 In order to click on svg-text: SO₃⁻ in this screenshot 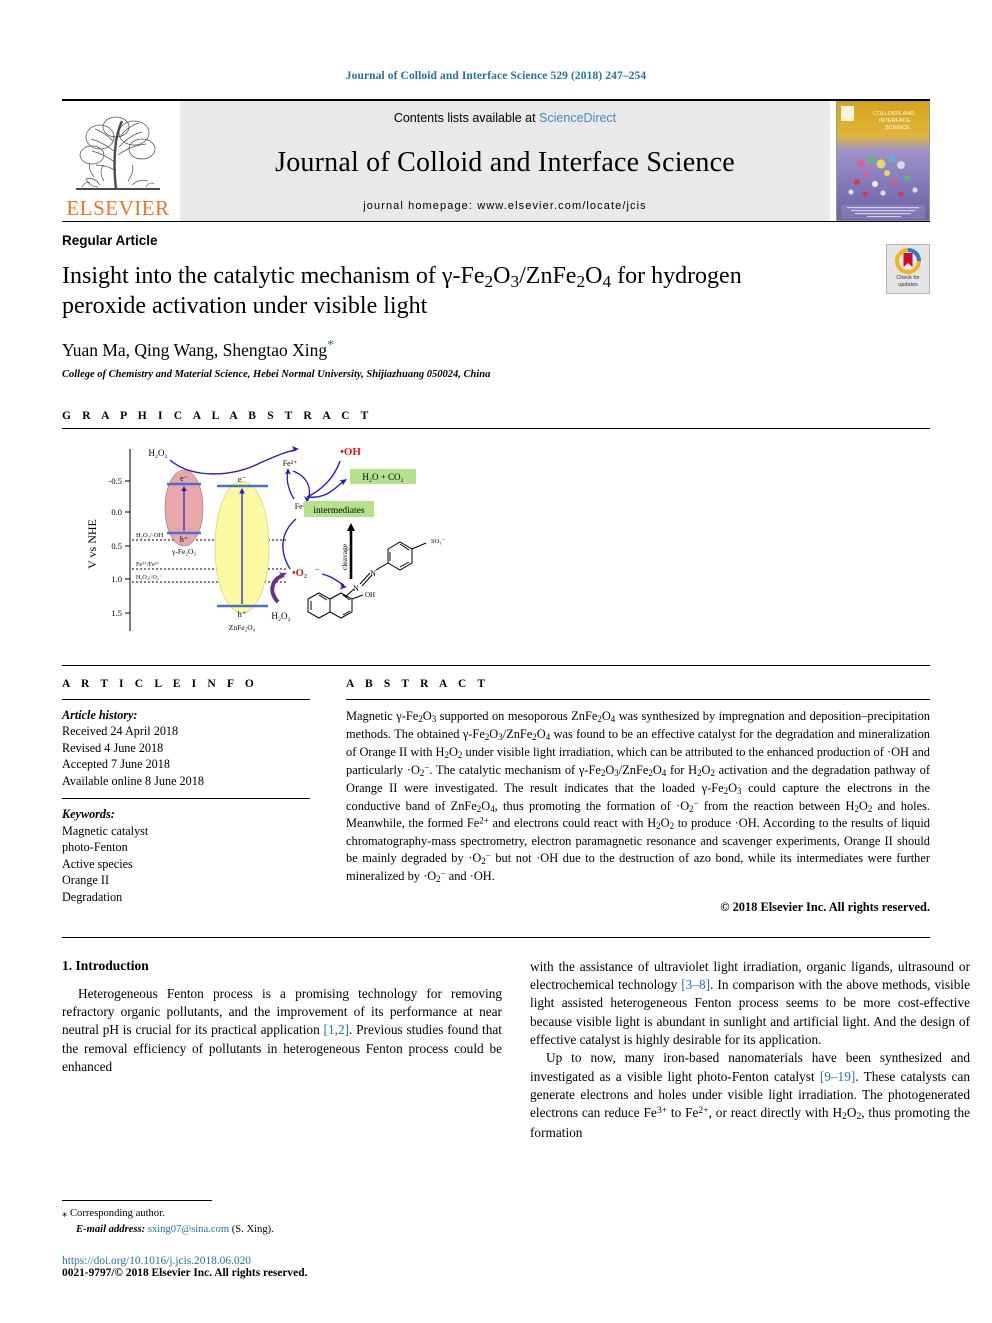, I will do `click(438, 541)`.